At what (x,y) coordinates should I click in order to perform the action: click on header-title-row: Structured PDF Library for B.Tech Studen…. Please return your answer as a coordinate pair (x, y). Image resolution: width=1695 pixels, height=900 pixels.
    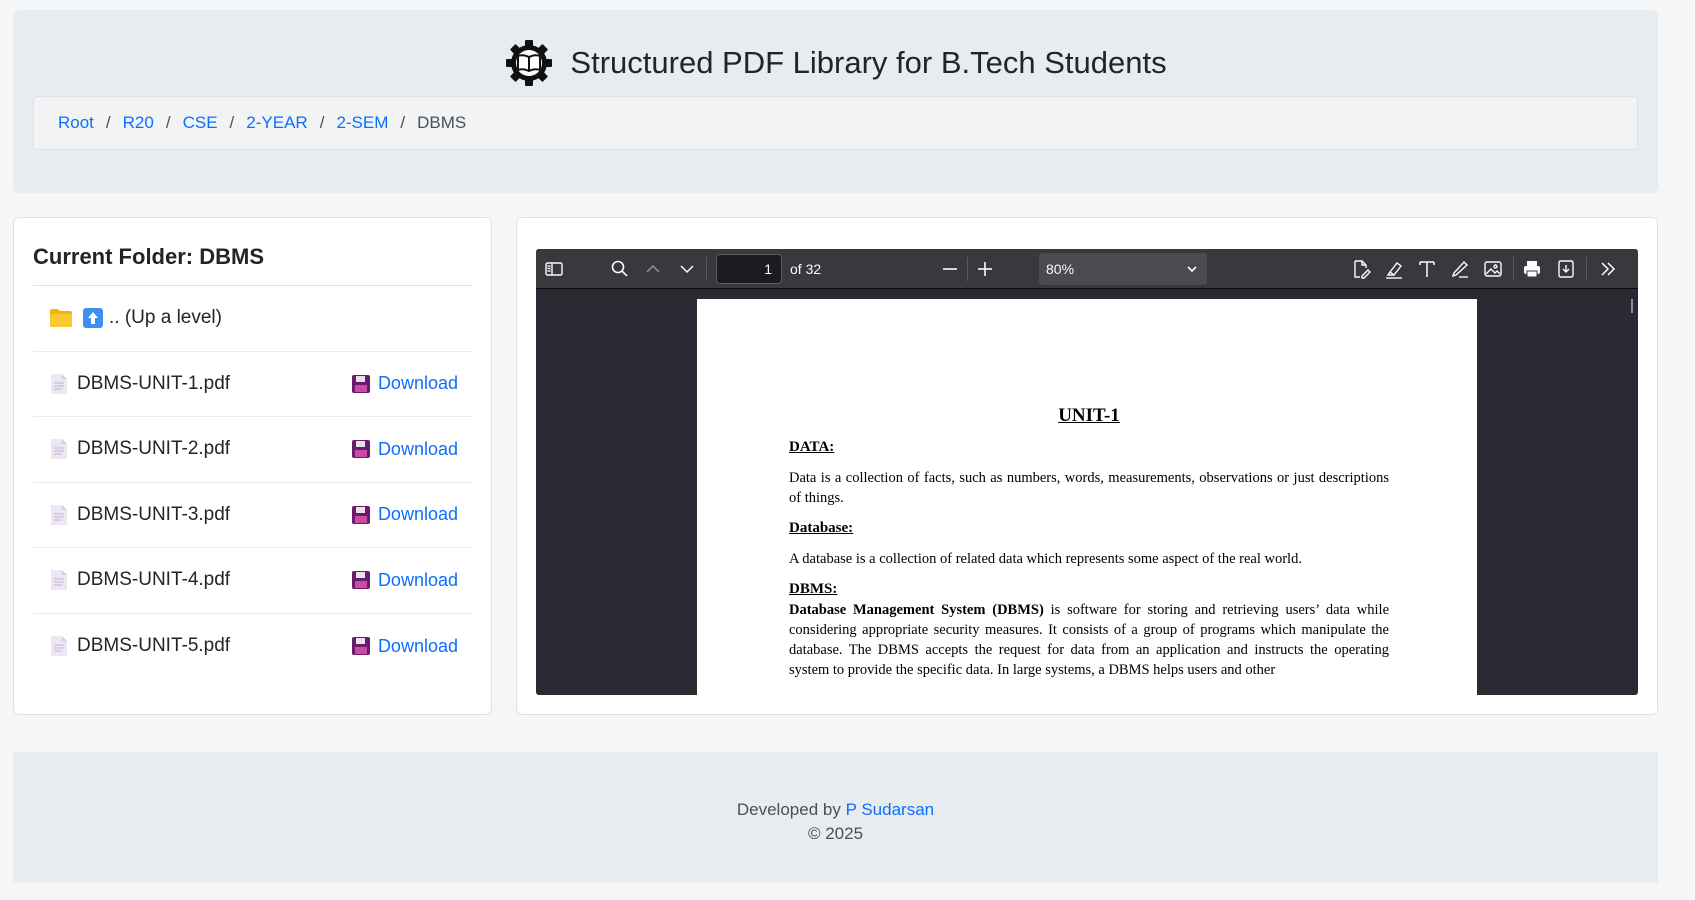
    Looking at the image, I should click on (835, 63).